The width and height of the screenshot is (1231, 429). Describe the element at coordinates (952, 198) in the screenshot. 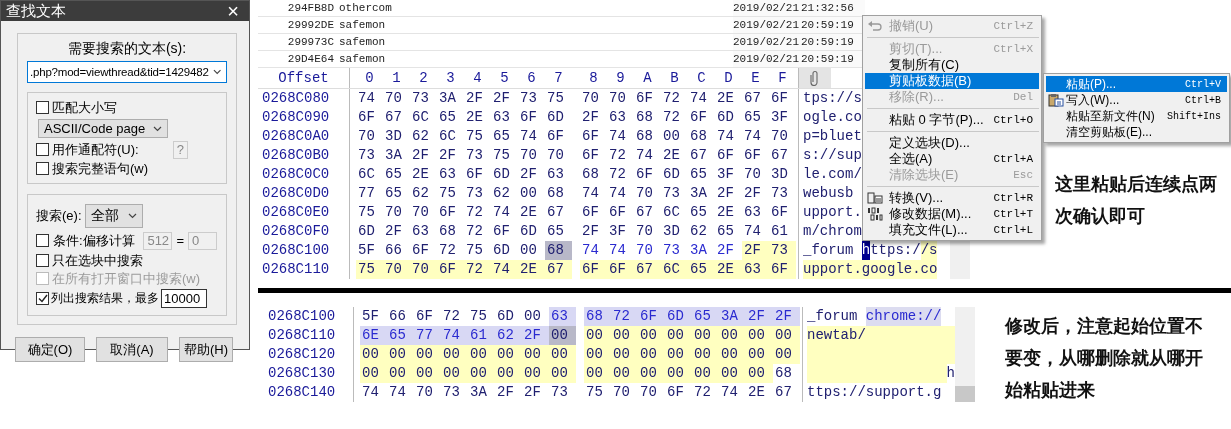

I see `menu-item: 转换(V)... Ctrl+R` at that location.